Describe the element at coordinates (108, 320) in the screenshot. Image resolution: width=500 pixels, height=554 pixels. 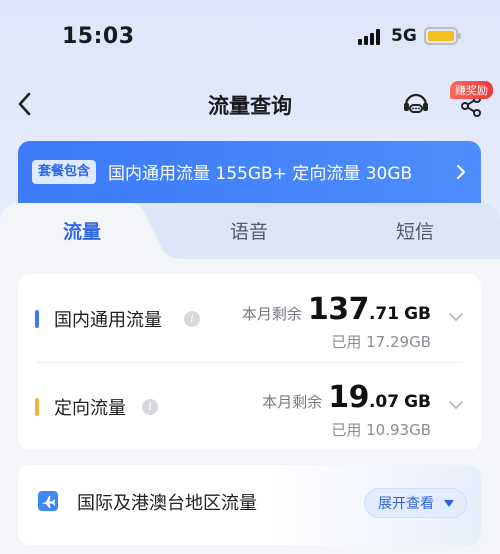
I see `usage-name: 国内通用流量` at that location.